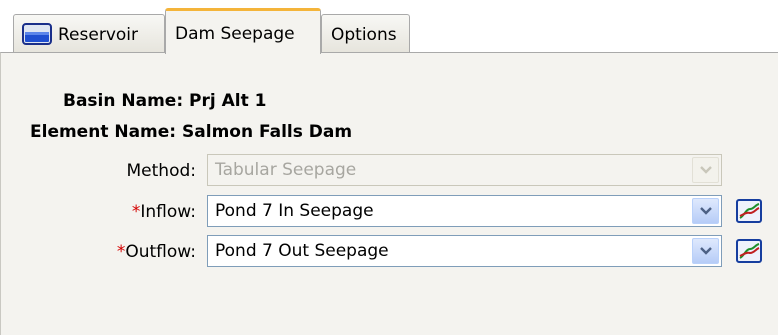 The image size is (778, 335). I want to click on inflow-value: Pond 7 In Seepage, so click(294, 211).